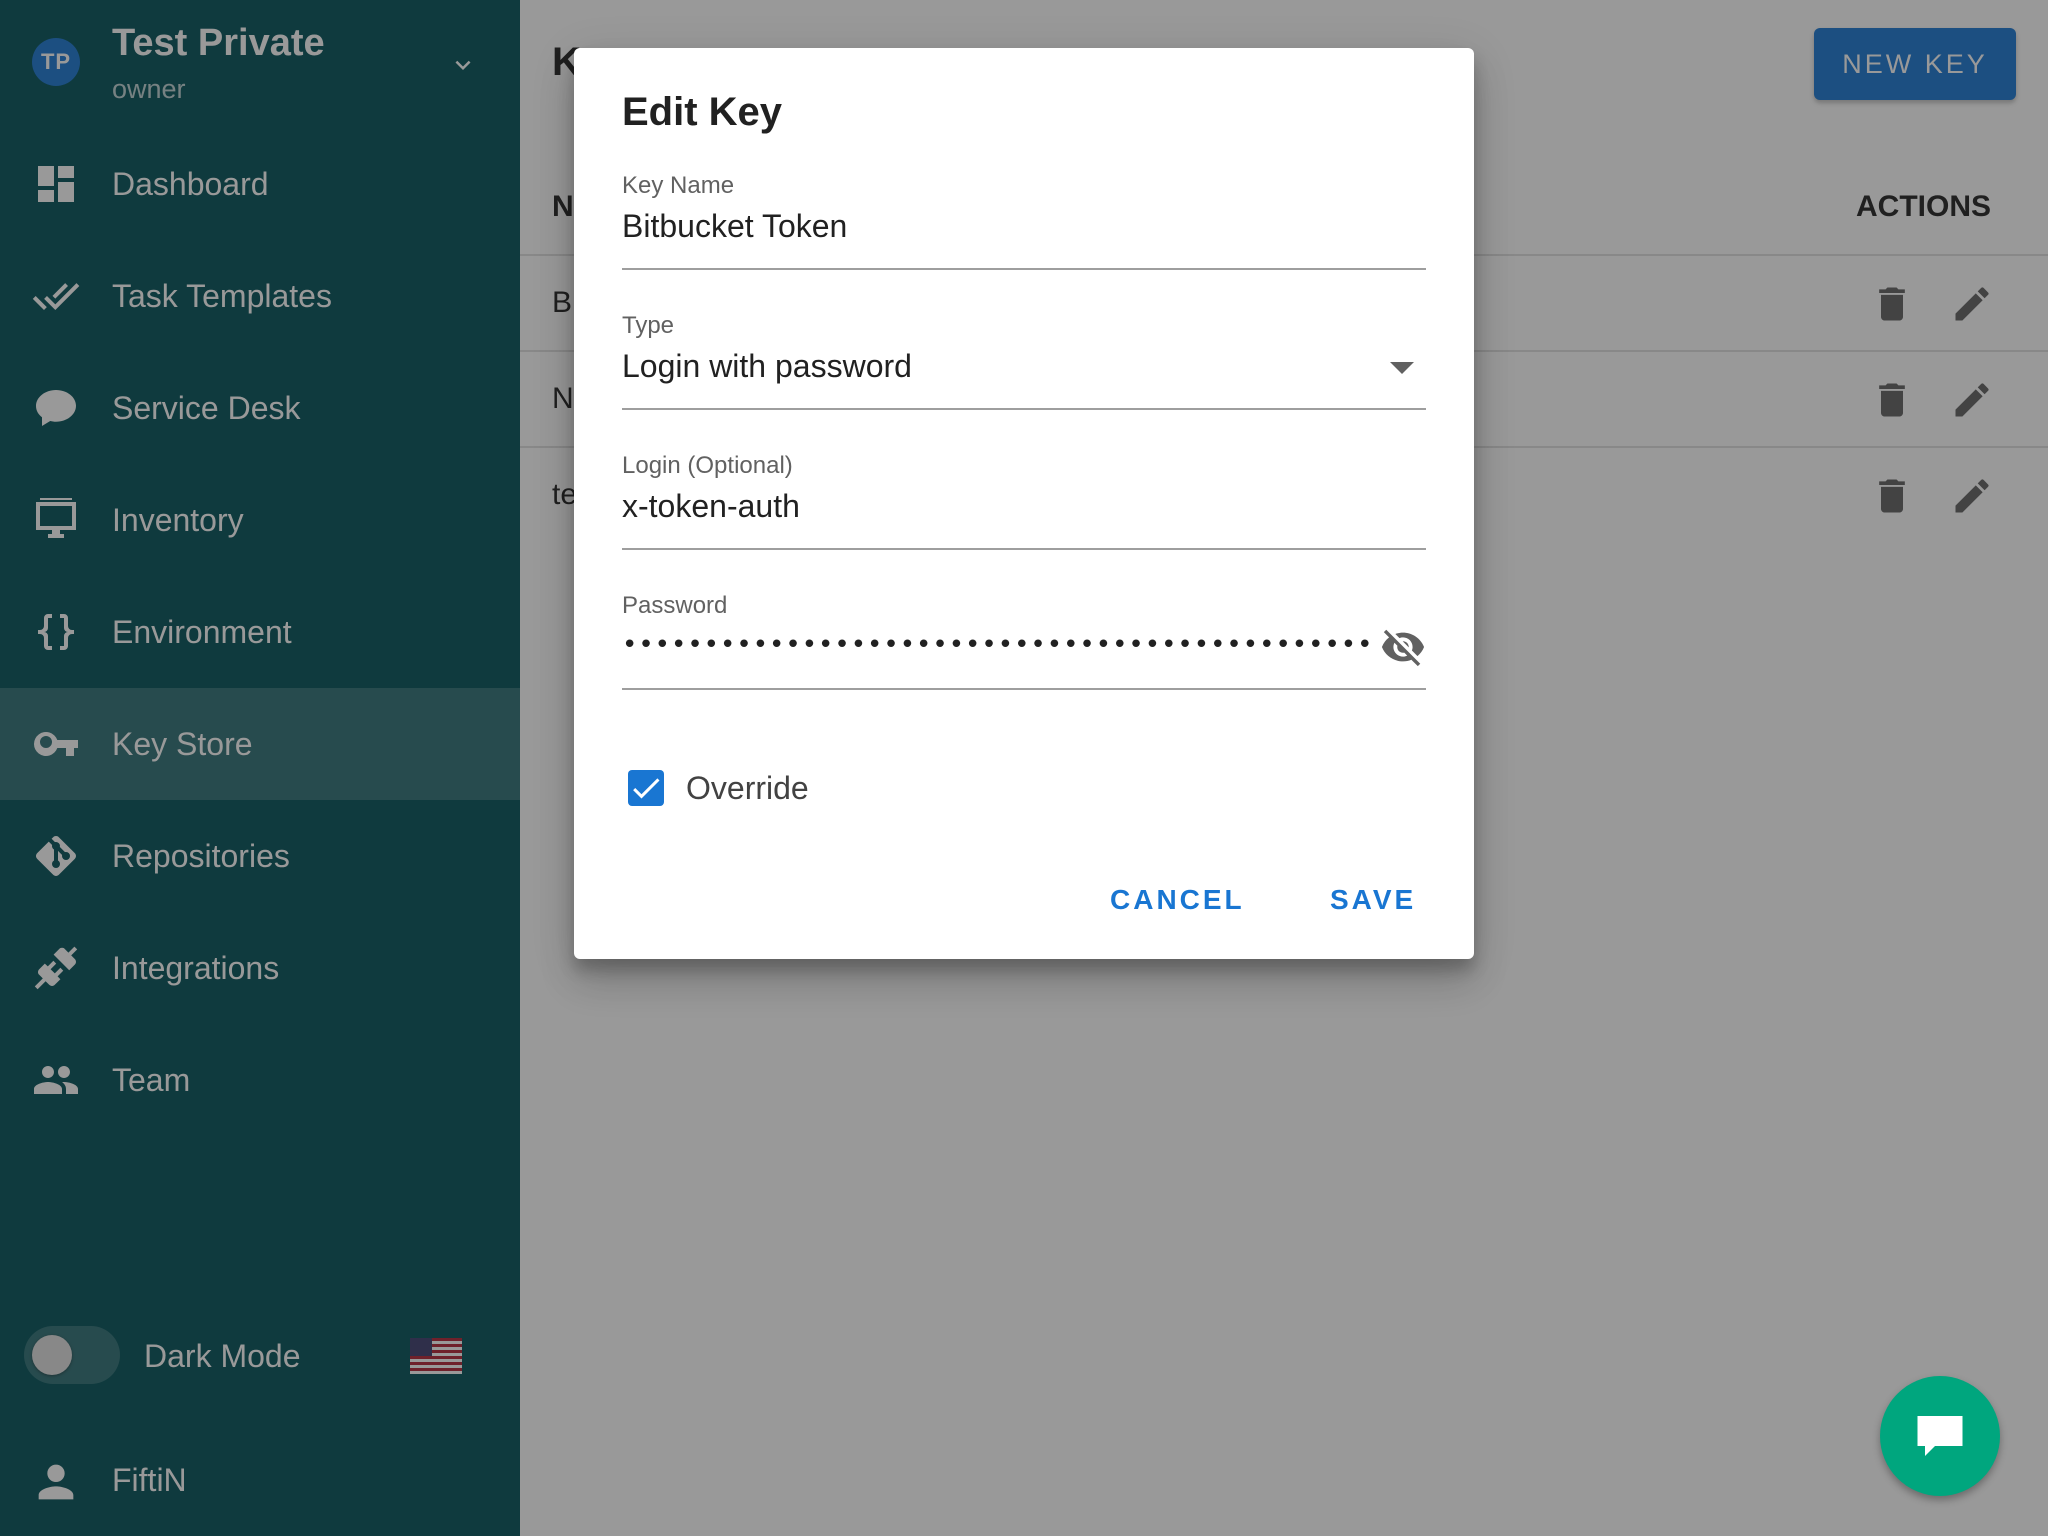 The height and width of the screenshot is (1536, 2048). Describe the element at coordinates (1024, 221) in the screenshot. I see `key-name-field: Key Name Bitbucket Token` at that location.